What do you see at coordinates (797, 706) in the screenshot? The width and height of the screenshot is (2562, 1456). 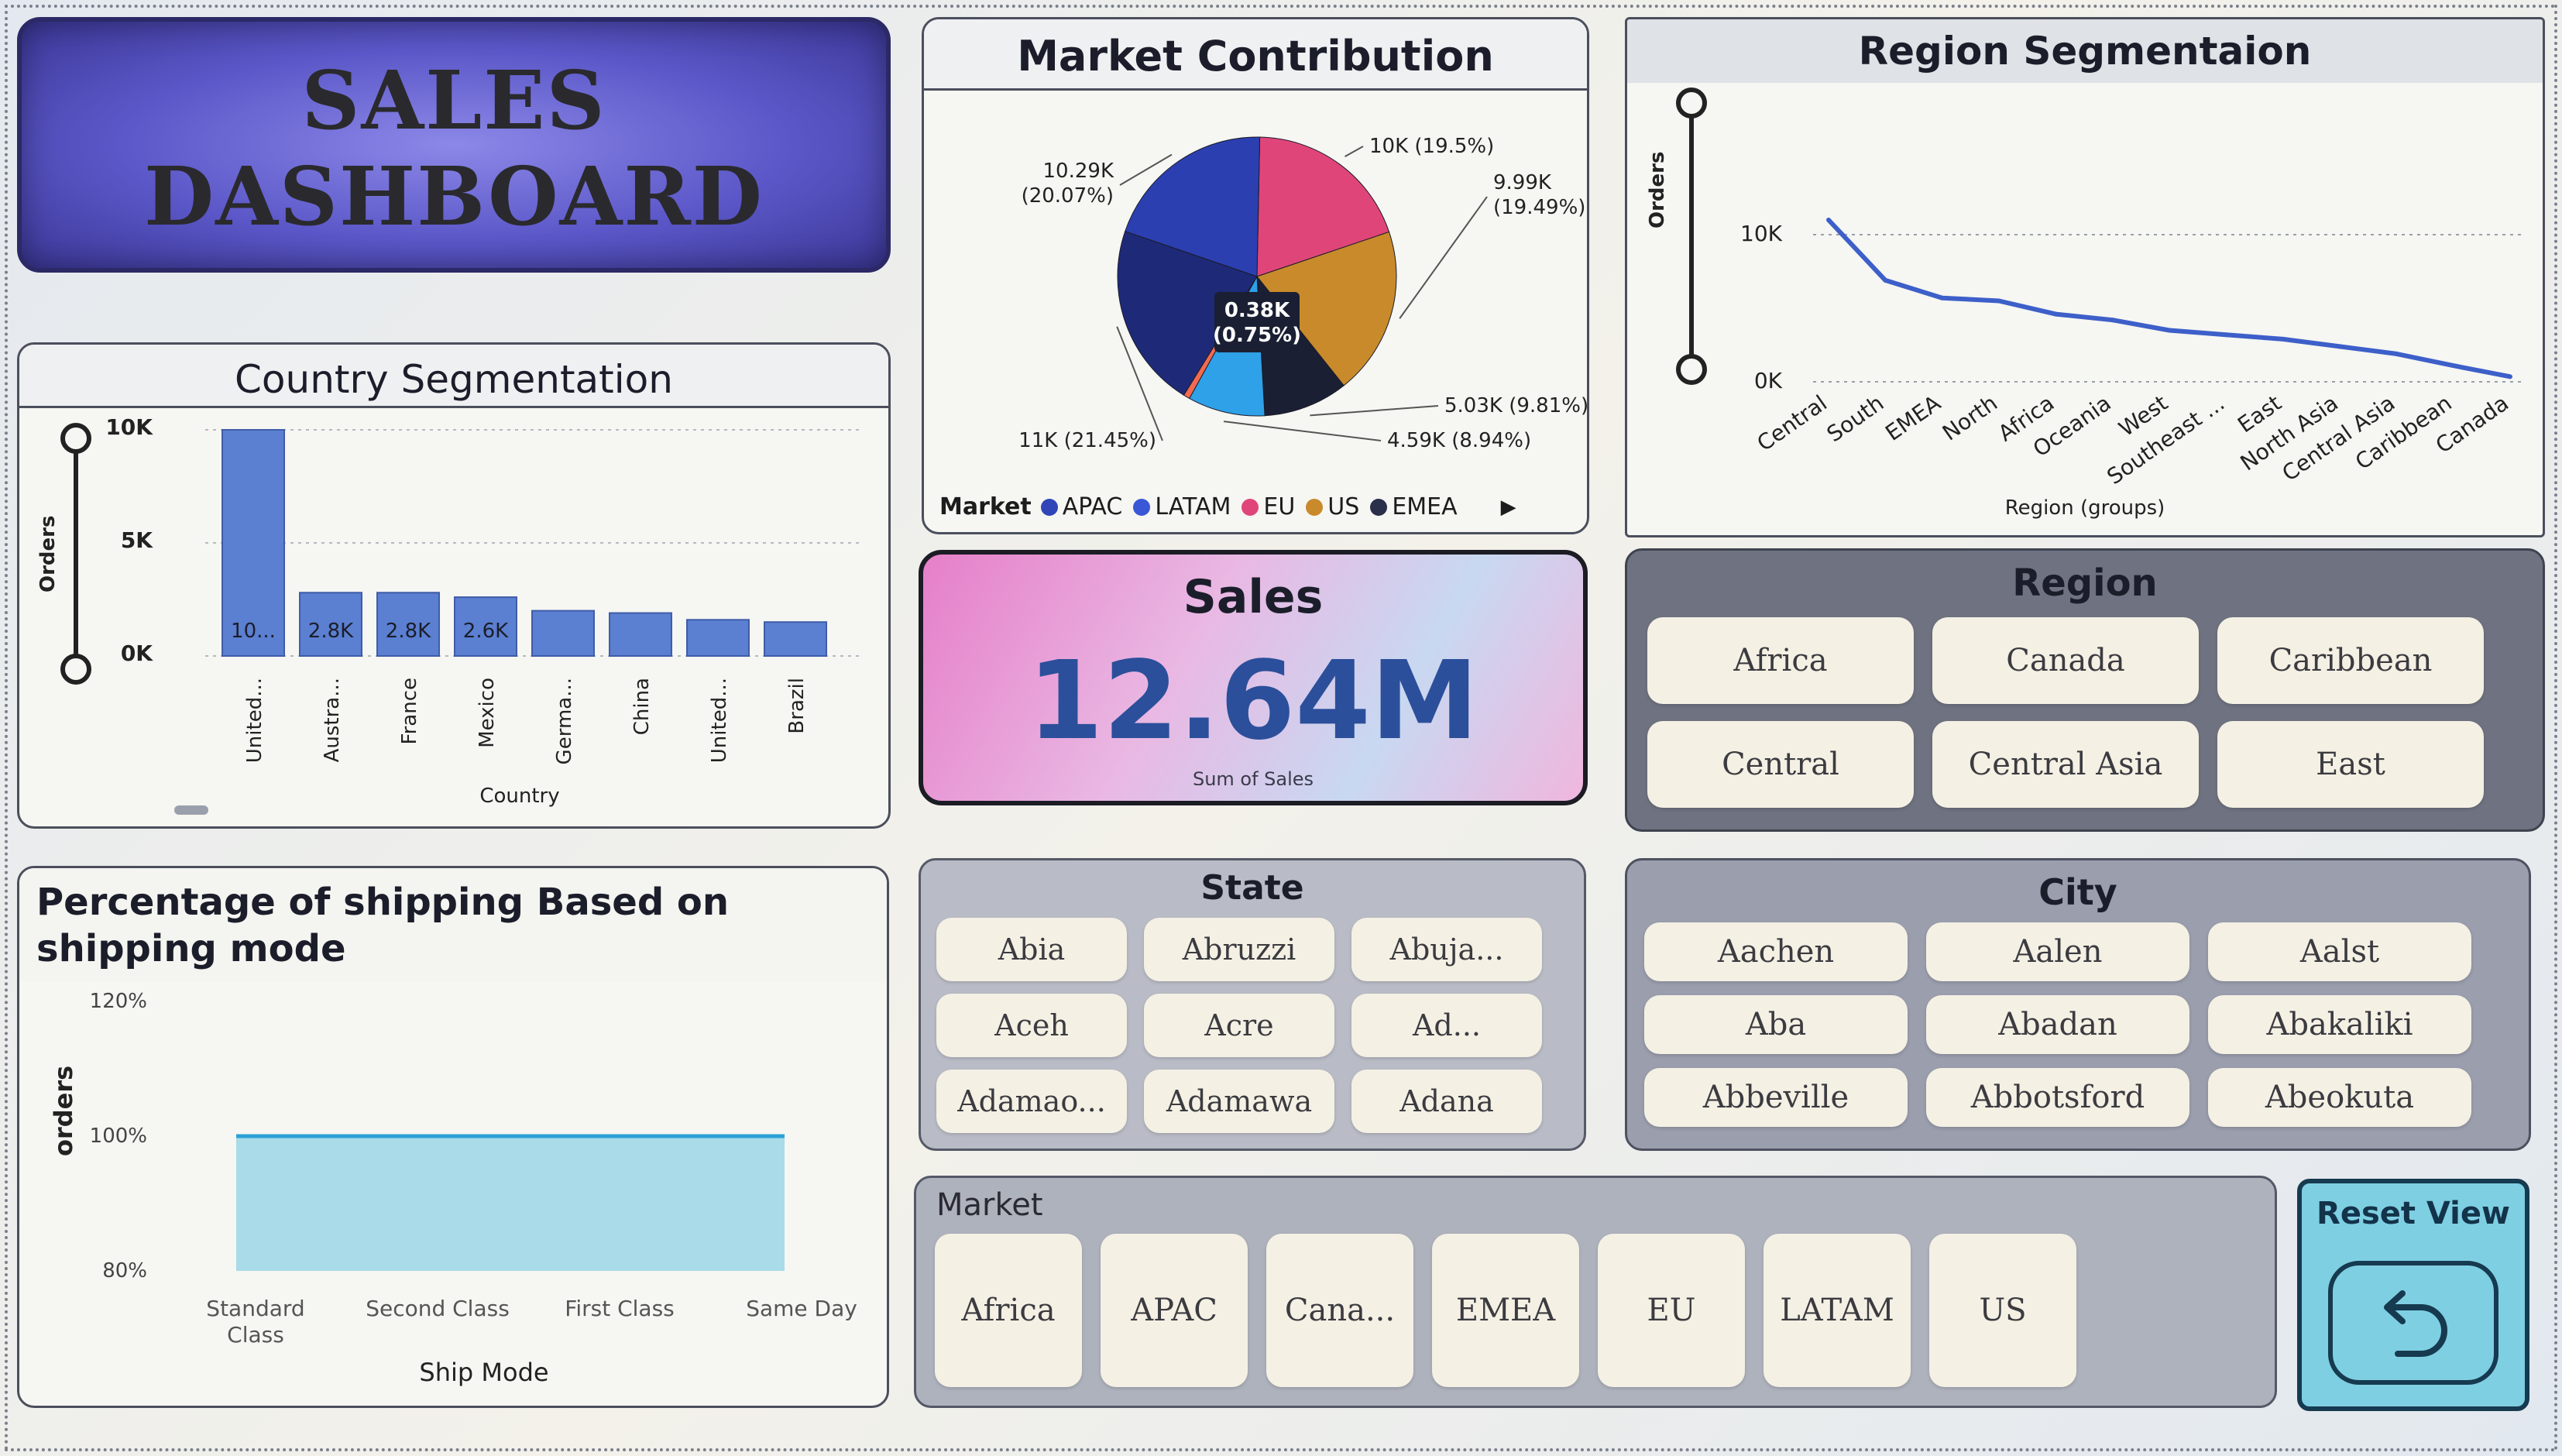 I see `x-tick-label: Brazil` at bounding box center [797, 706].